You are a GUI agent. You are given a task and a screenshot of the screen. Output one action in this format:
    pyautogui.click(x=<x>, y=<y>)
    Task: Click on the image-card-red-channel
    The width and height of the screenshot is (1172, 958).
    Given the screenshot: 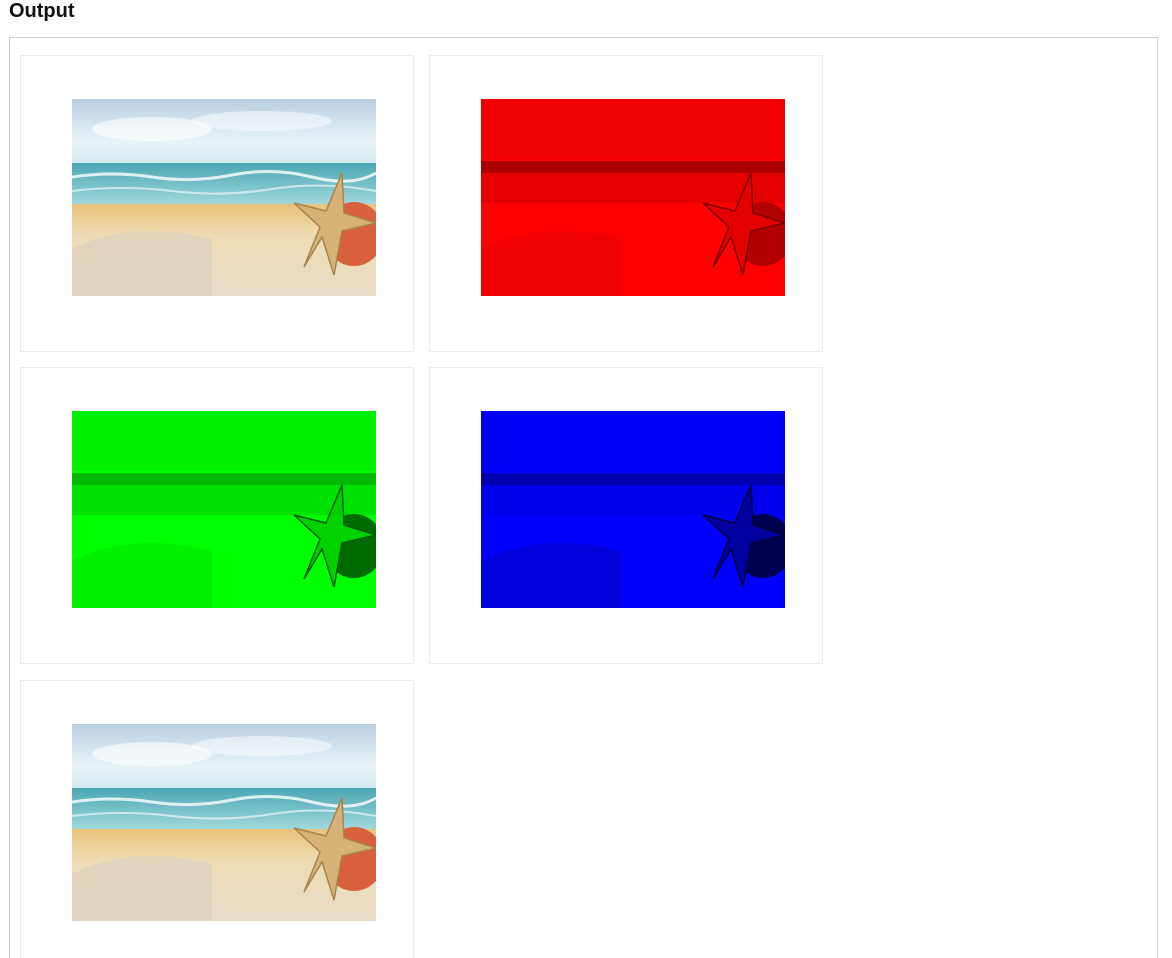 What is the action you would take?
    pyautogui.click(x=626, y=203)
    